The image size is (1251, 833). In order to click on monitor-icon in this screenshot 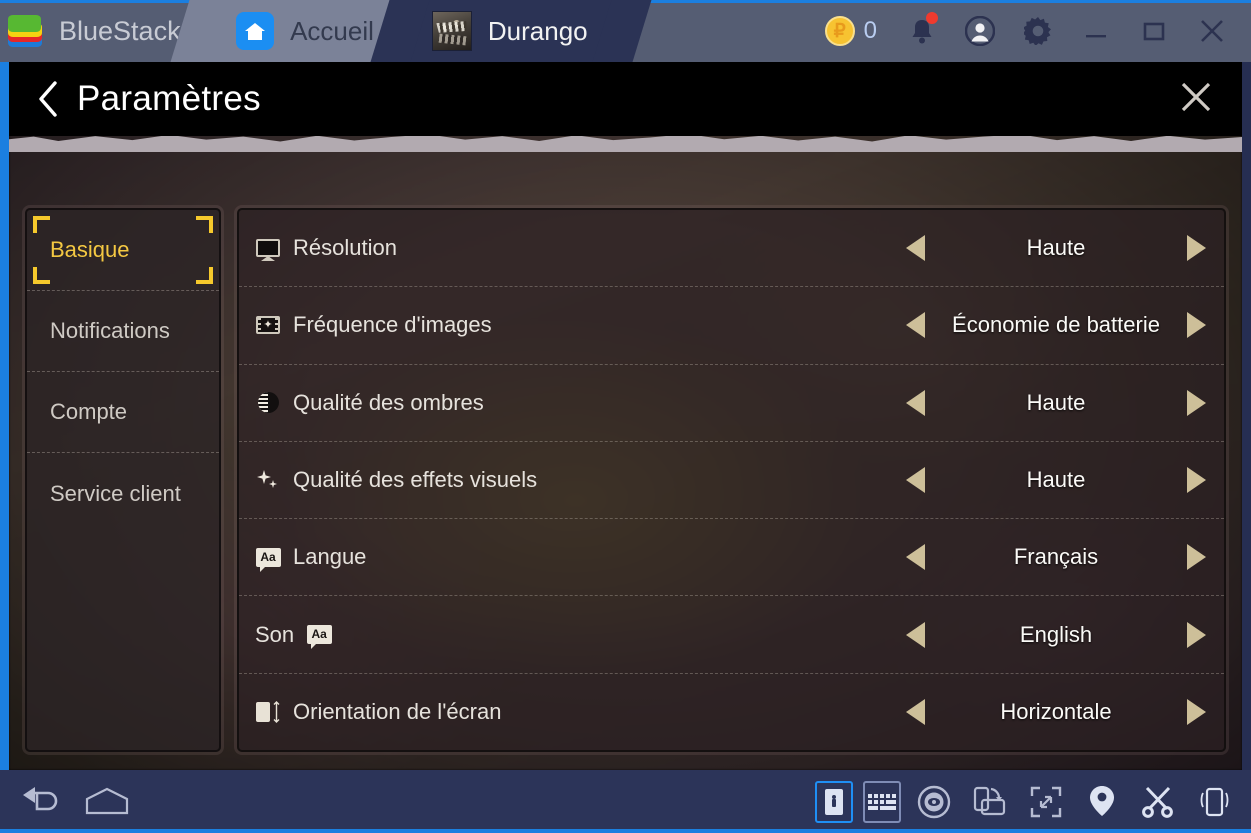, I will do `click(268, 248)`.